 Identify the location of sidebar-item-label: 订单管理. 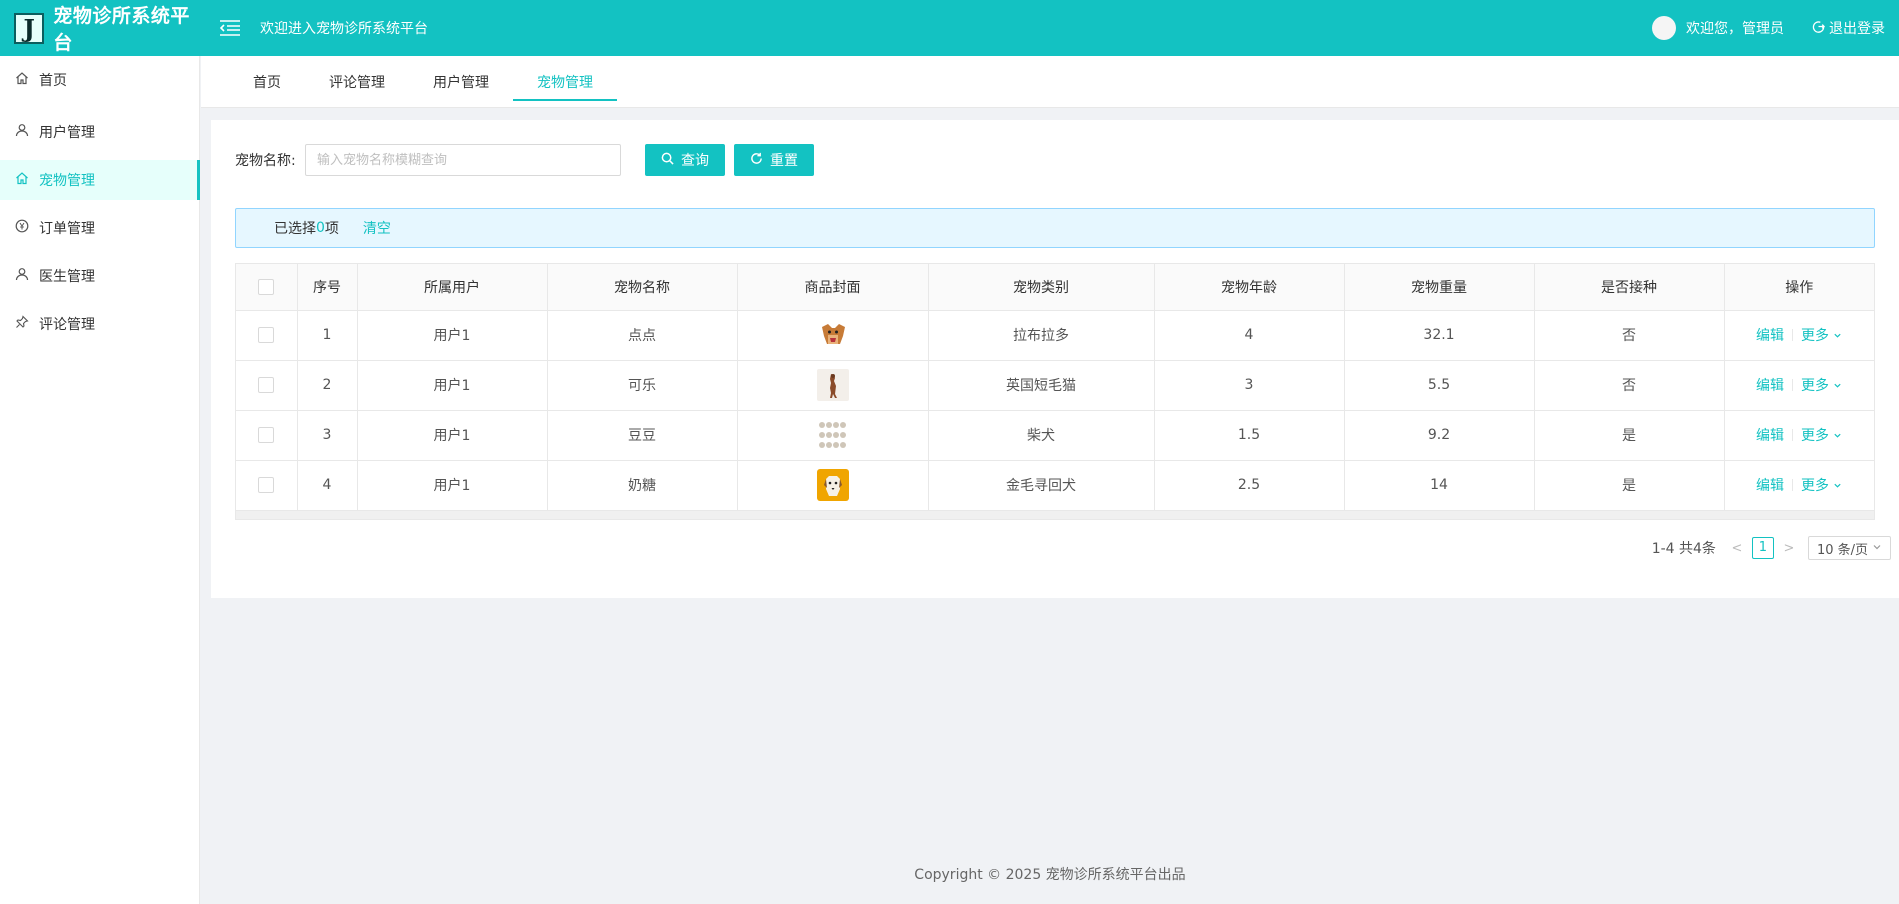
(67, 229).